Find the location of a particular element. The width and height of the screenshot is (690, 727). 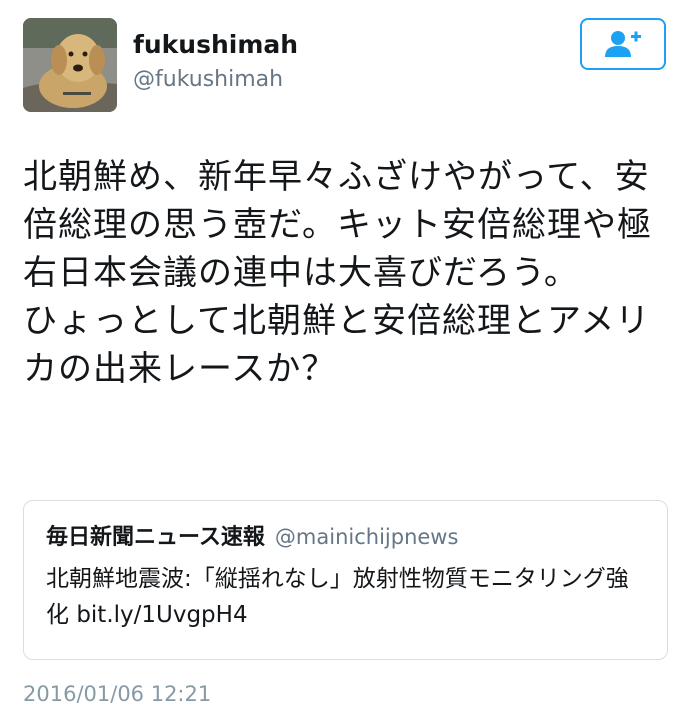

quoted-tweet-link: bit.ly/1UvgpH4 is located at coordinates (161, 615).